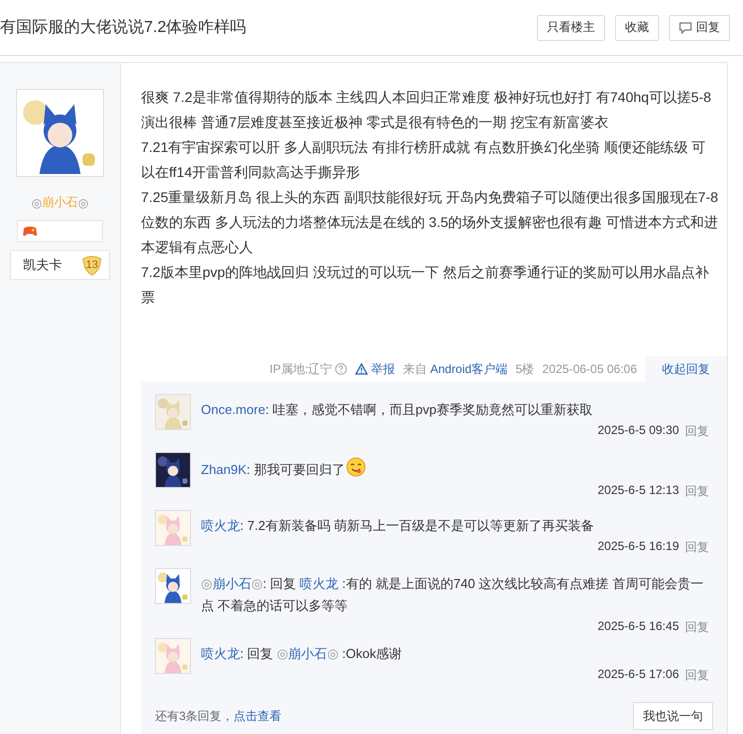 The width and height of the screenshot is (743, 734). What do you see at coordinates (356, 467) in the screenshot?
I see `emoji-icon` at bounding box center [356, 467].